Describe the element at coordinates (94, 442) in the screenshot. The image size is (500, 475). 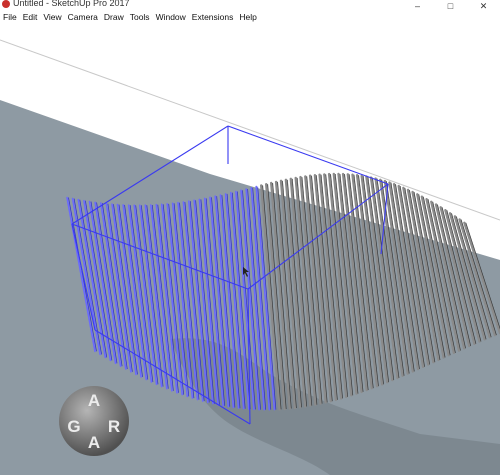
I see `logo-letter-a-bottom: A` at that location.